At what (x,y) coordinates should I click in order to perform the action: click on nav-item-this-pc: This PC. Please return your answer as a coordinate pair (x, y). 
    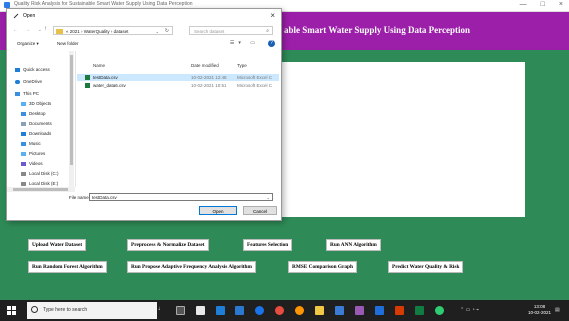
    Looking at the image, I should click on (27, 93).